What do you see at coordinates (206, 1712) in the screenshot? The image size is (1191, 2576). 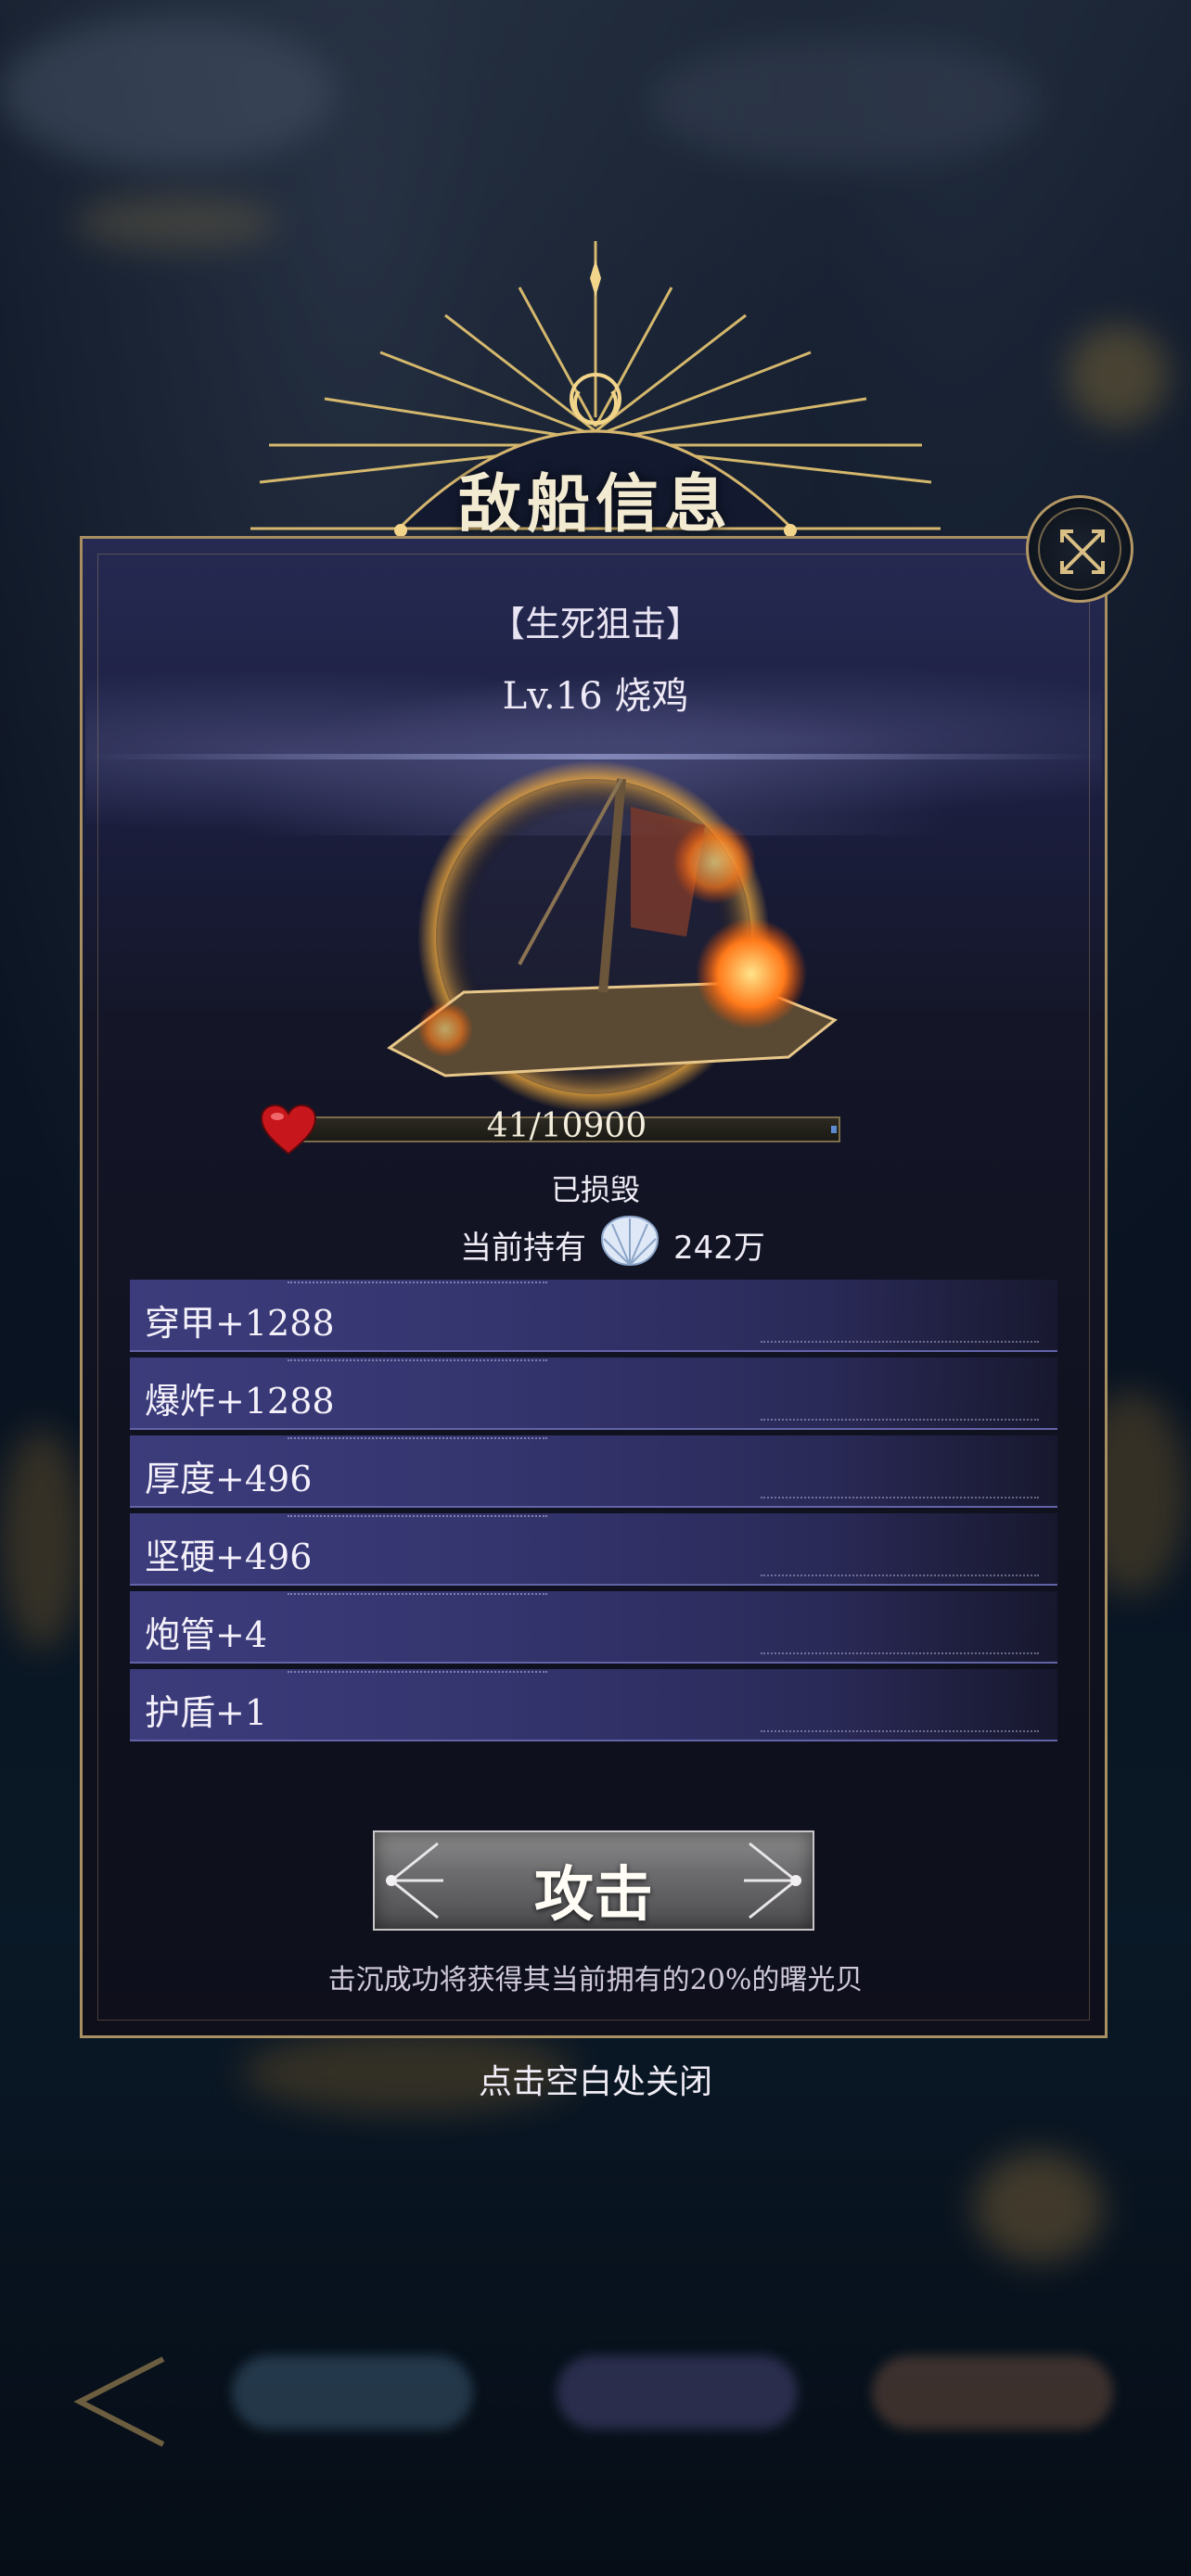 I see `stat-label: 护盾+1` at bounding box center [206, 1712].